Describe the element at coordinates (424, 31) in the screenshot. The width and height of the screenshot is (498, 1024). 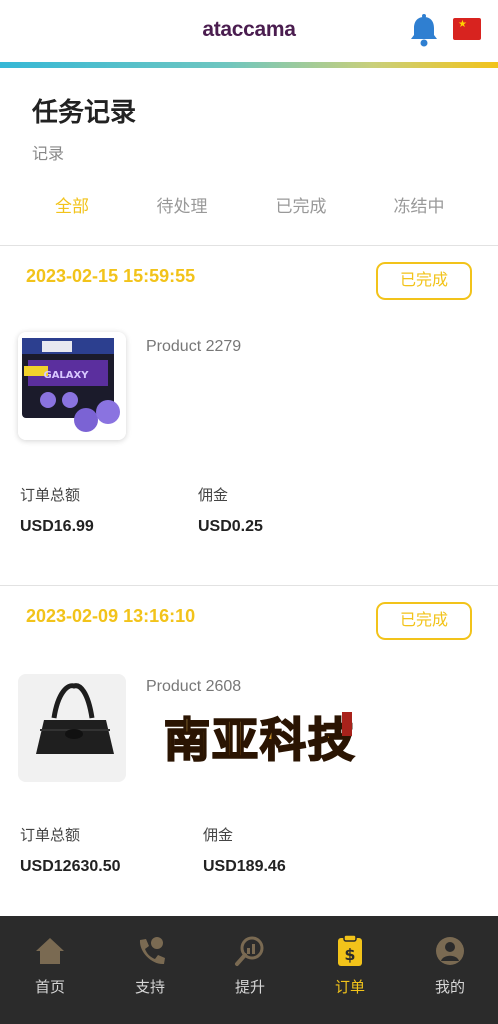
I see `bell-icon` at that location.